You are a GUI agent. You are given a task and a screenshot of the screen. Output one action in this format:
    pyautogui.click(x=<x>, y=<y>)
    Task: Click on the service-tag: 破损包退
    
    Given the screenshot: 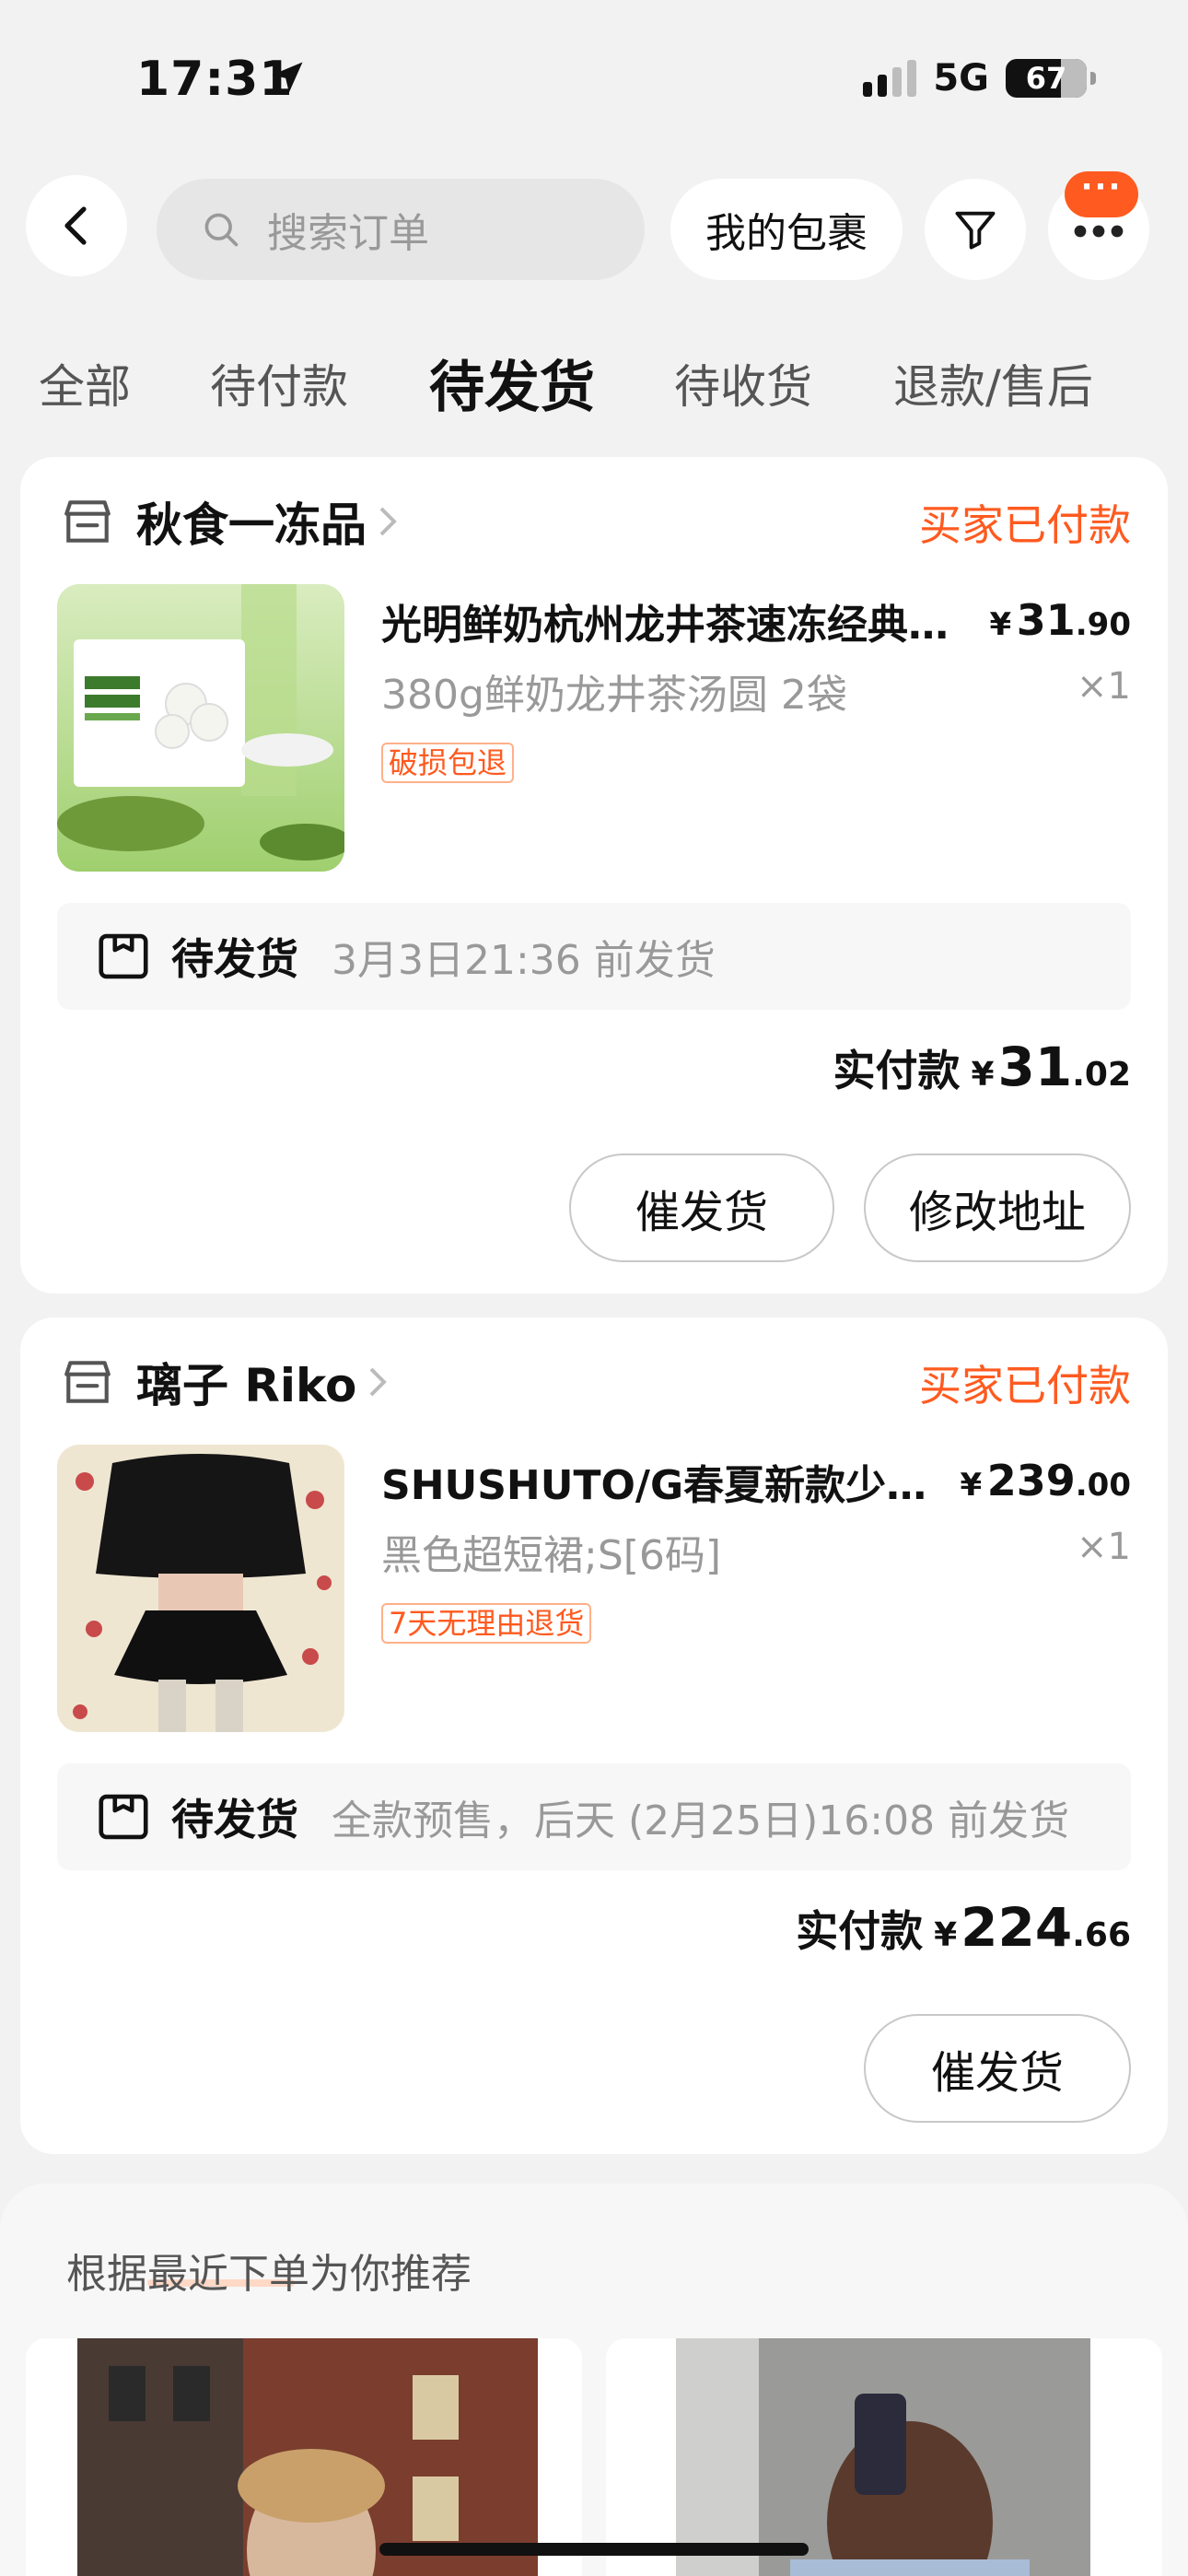 What is the action you would take?
    pyautogui.click(x=448, y=763)
    